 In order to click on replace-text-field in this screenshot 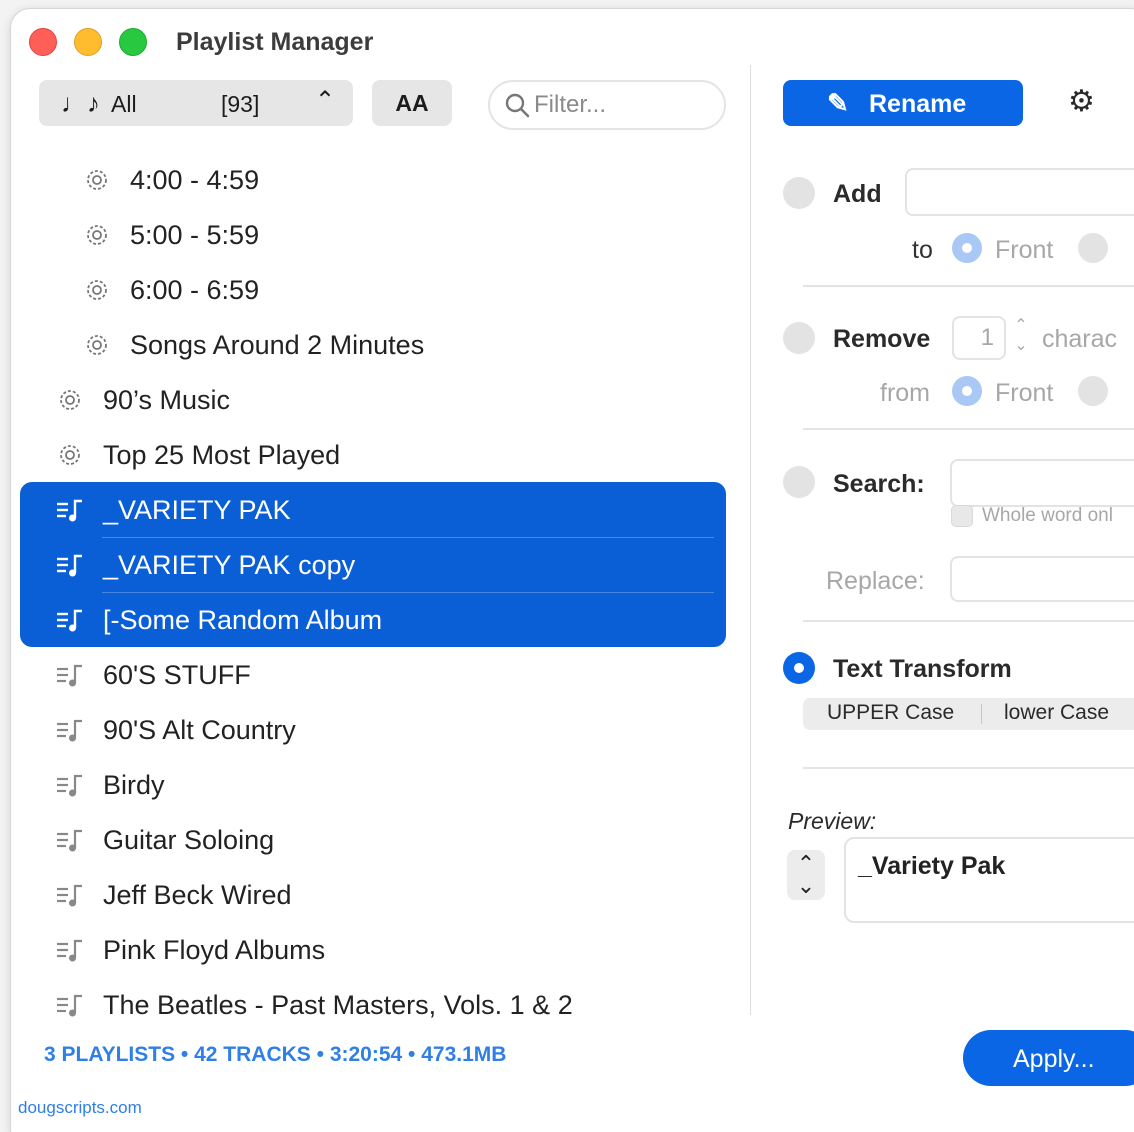, I will do `click(1042, 579)`.